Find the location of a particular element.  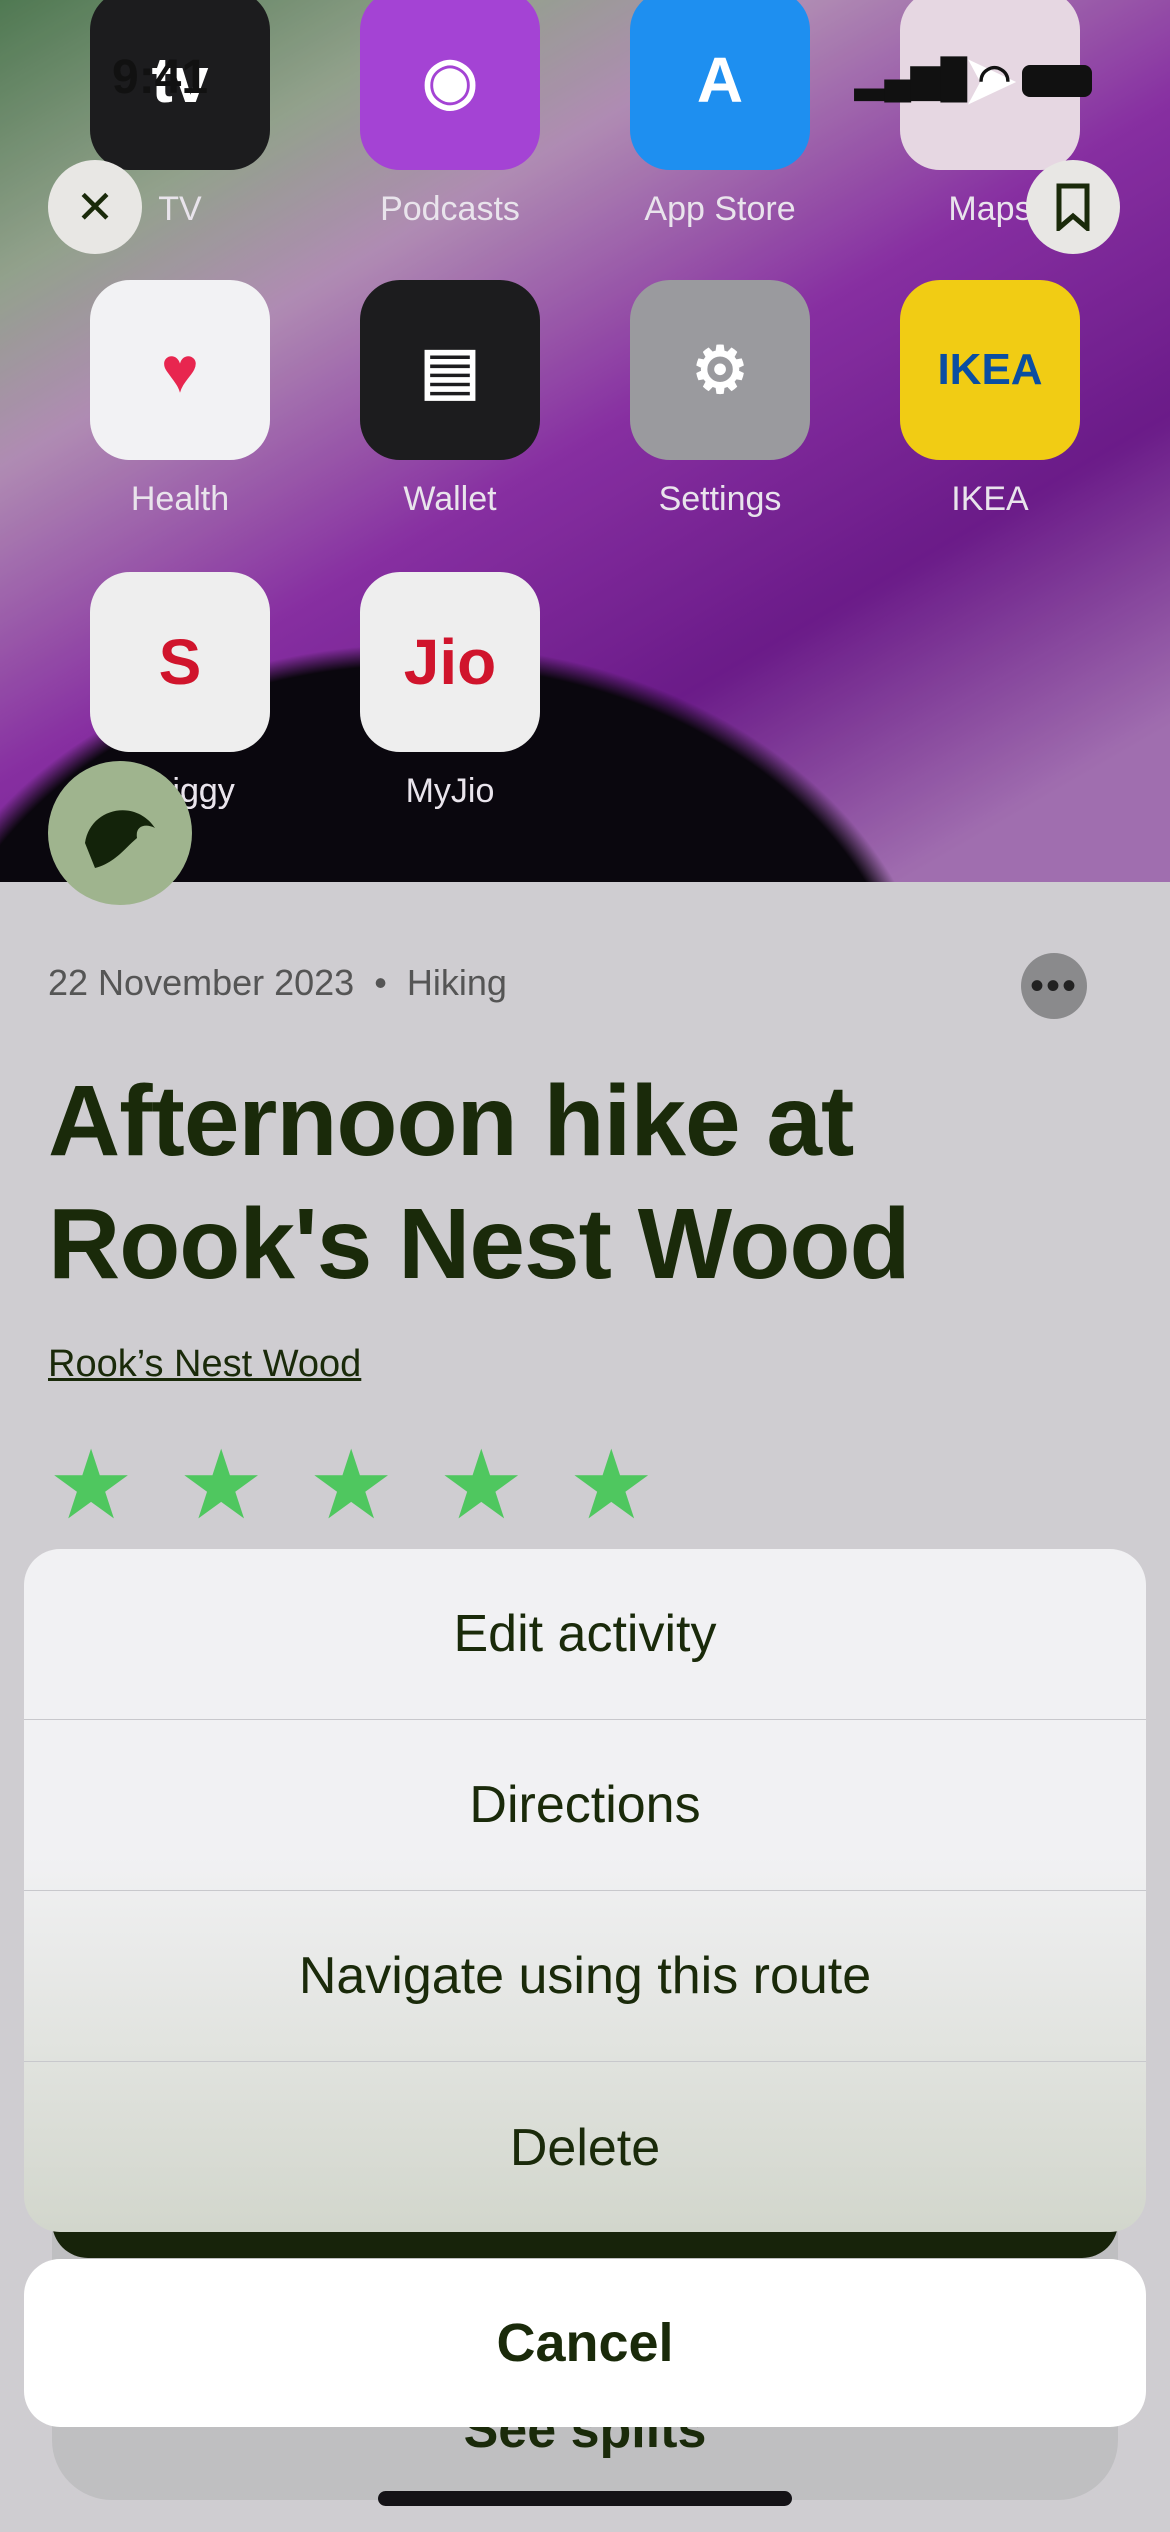

close-icon: ✕ is located at coordinates (95, 207).